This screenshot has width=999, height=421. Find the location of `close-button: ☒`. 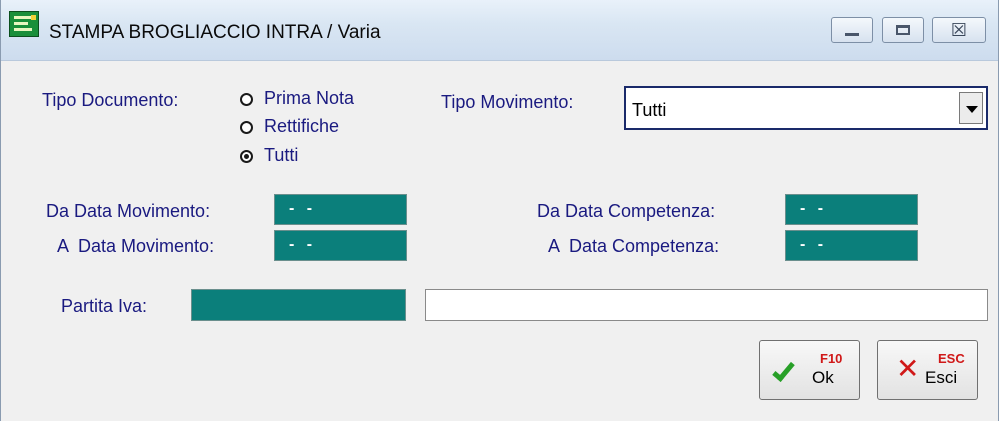

close-button: ☒ is located at coordinates (959, 30).